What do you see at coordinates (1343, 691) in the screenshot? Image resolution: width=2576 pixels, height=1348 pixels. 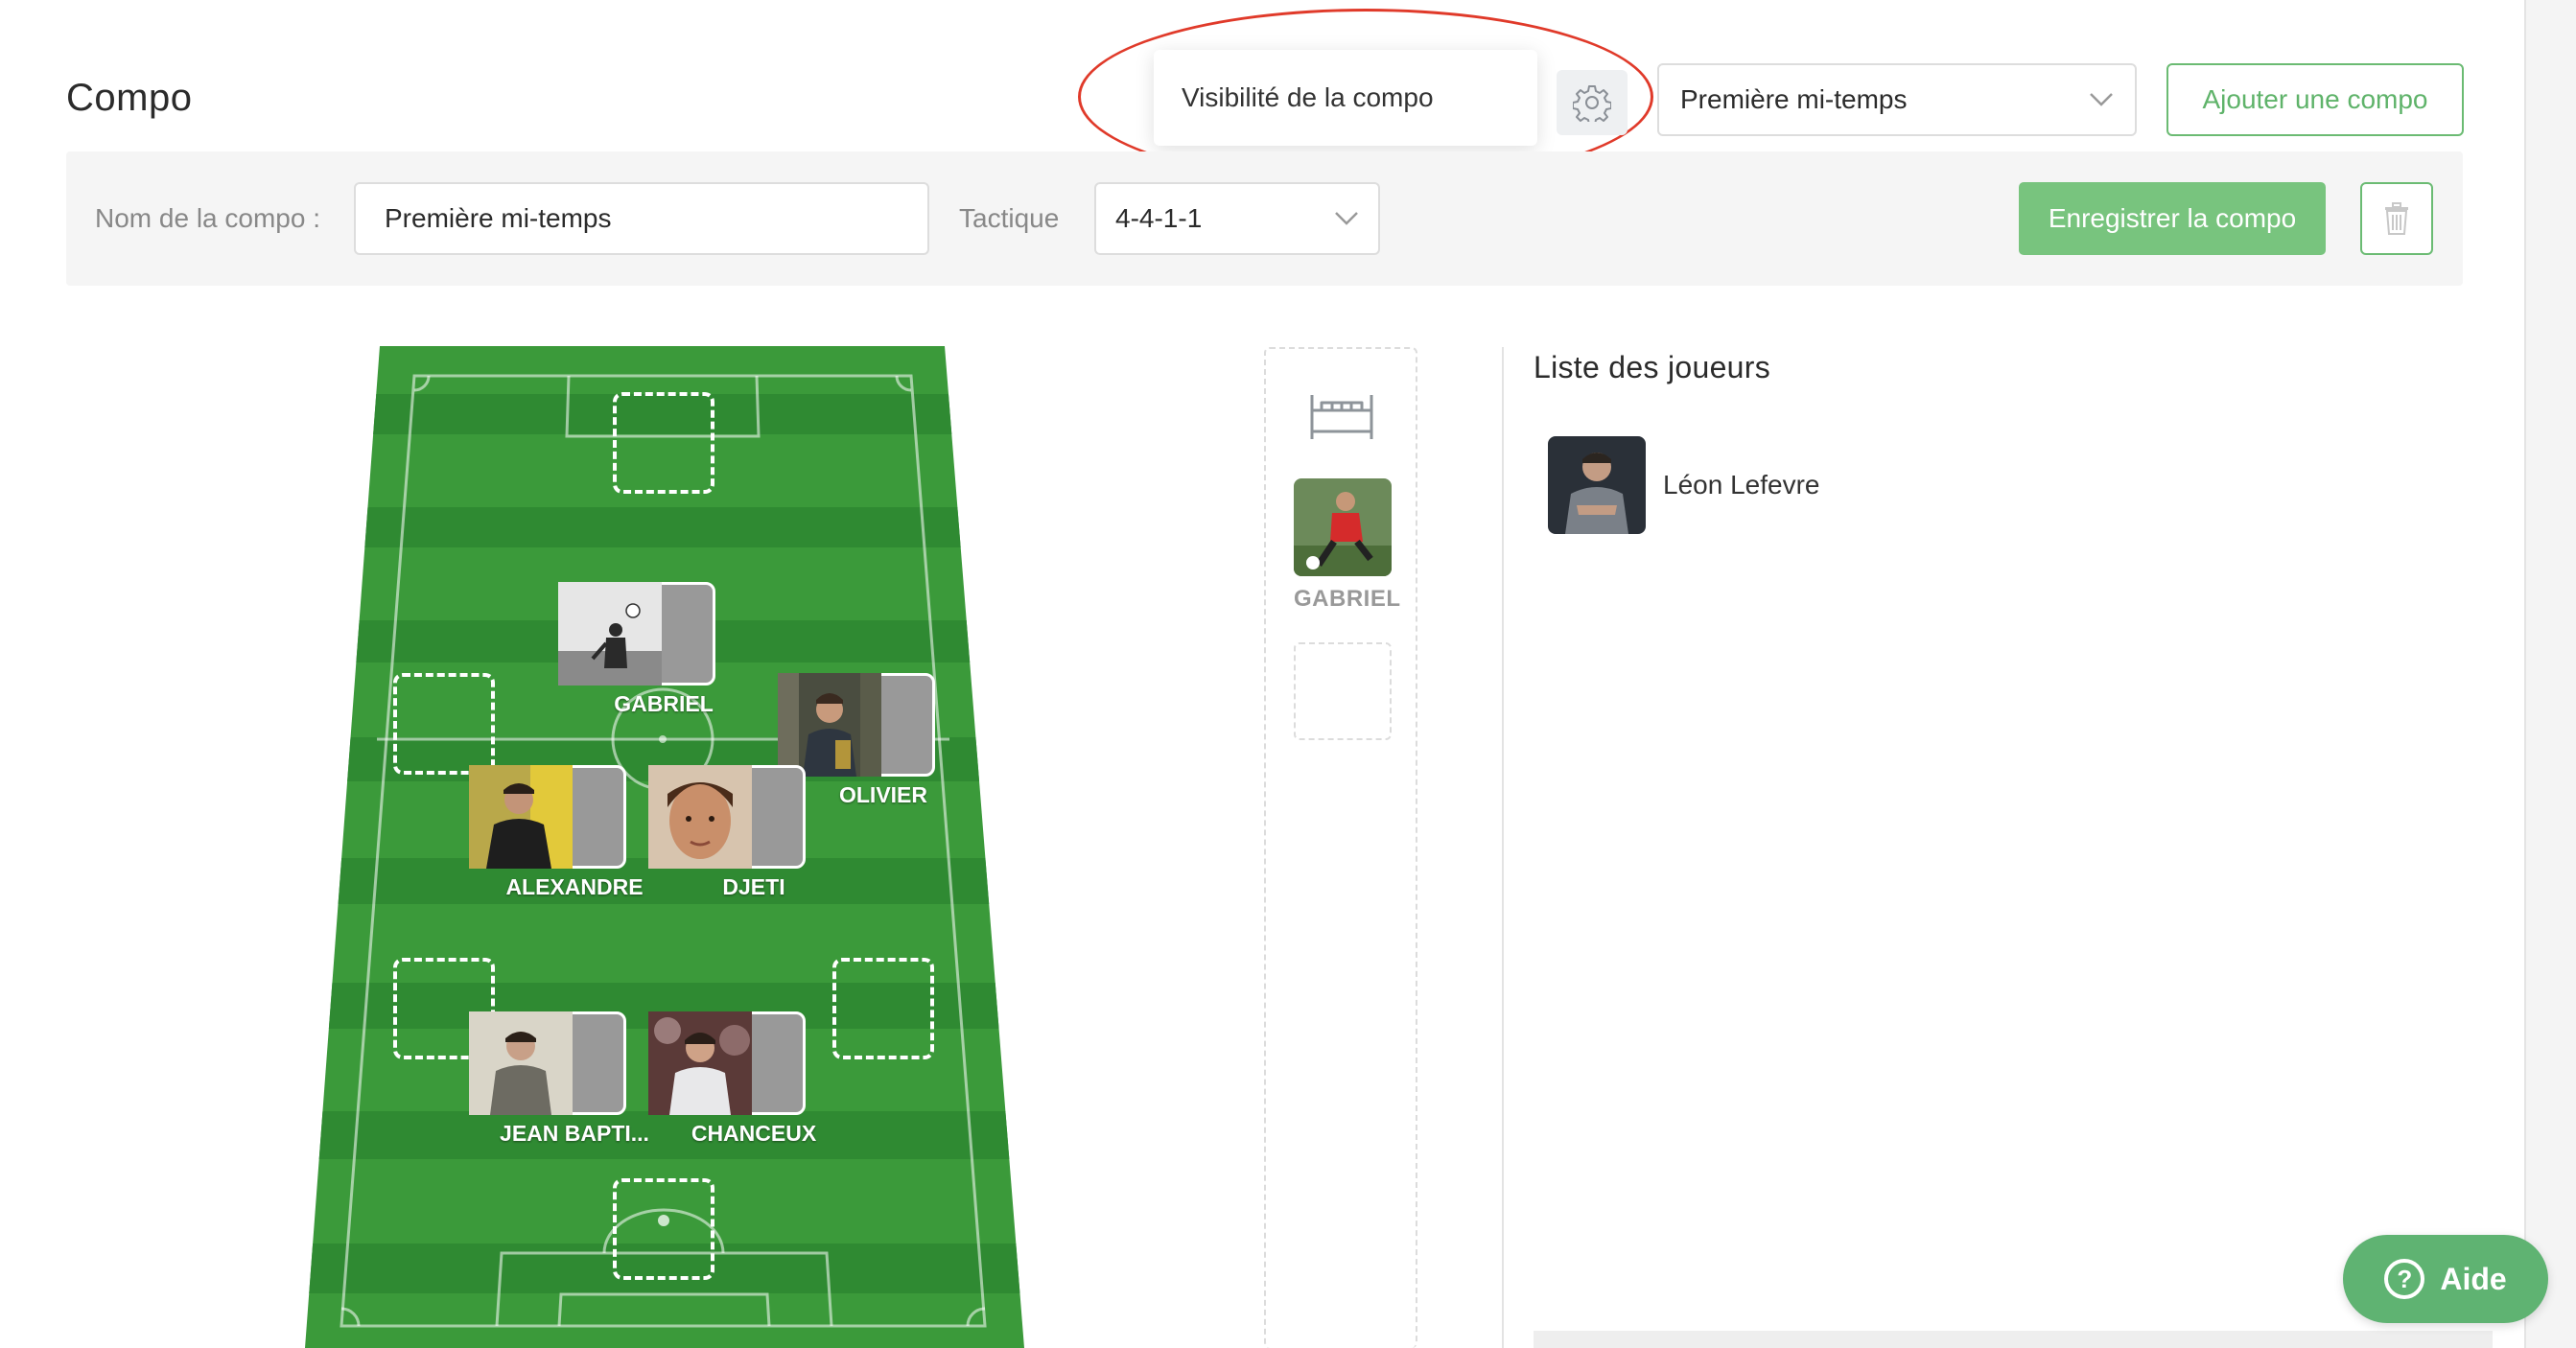 I see `empty-bench-slot` at bounding box center [1343, 691].